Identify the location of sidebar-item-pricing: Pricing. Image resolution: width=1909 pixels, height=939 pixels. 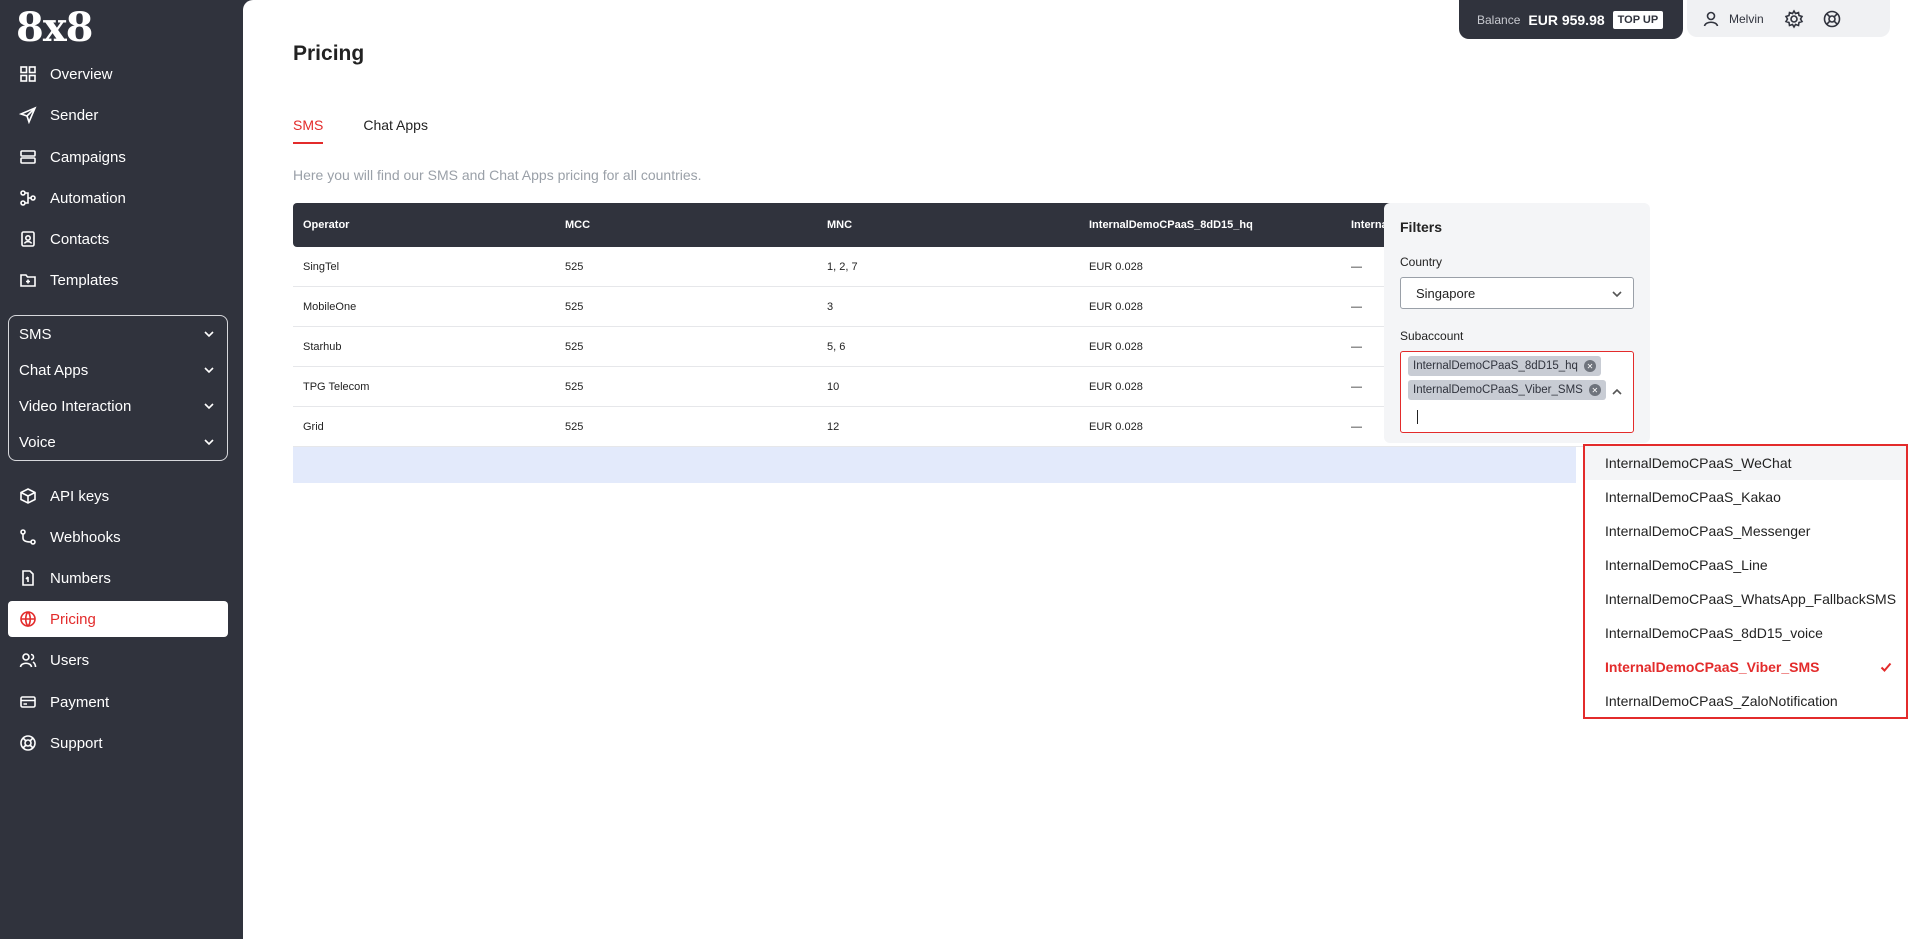
(118, 619).